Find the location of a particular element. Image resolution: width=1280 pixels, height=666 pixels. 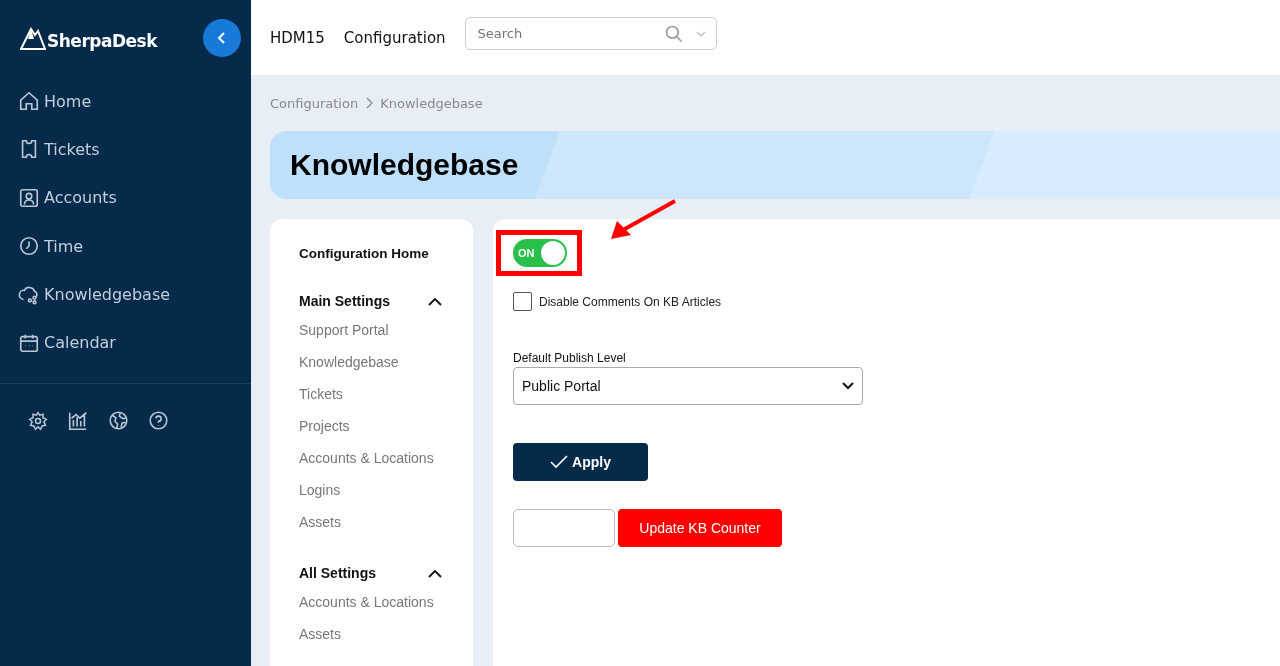

publish-level-select: Public Portal is located at coordinates (688, 386).